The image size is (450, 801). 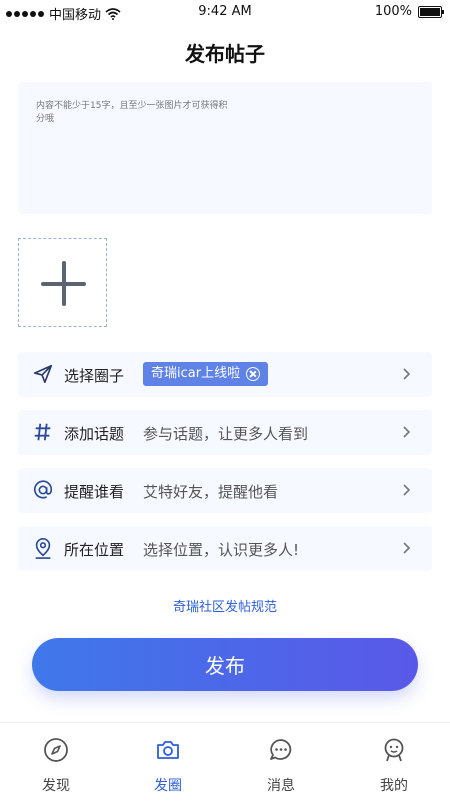 I want to click on page-title: 发布帖子, so click(x=225, y=54).